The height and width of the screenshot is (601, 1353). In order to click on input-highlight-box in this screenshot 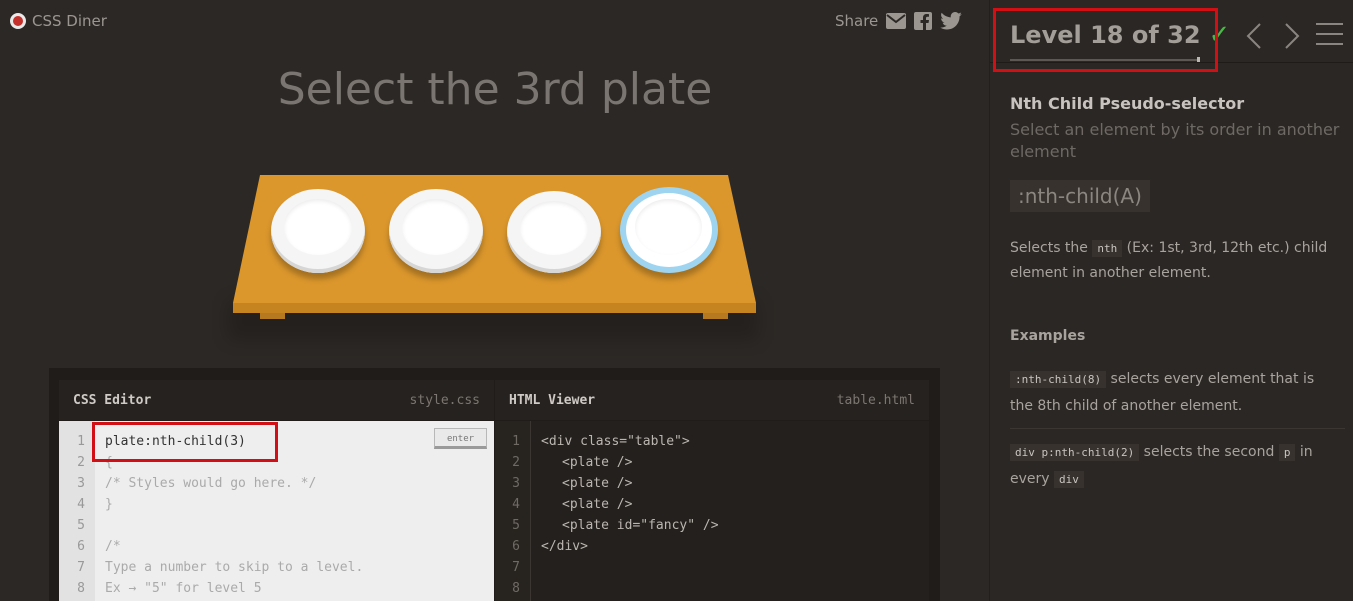, I will do `click(185, 442)`.